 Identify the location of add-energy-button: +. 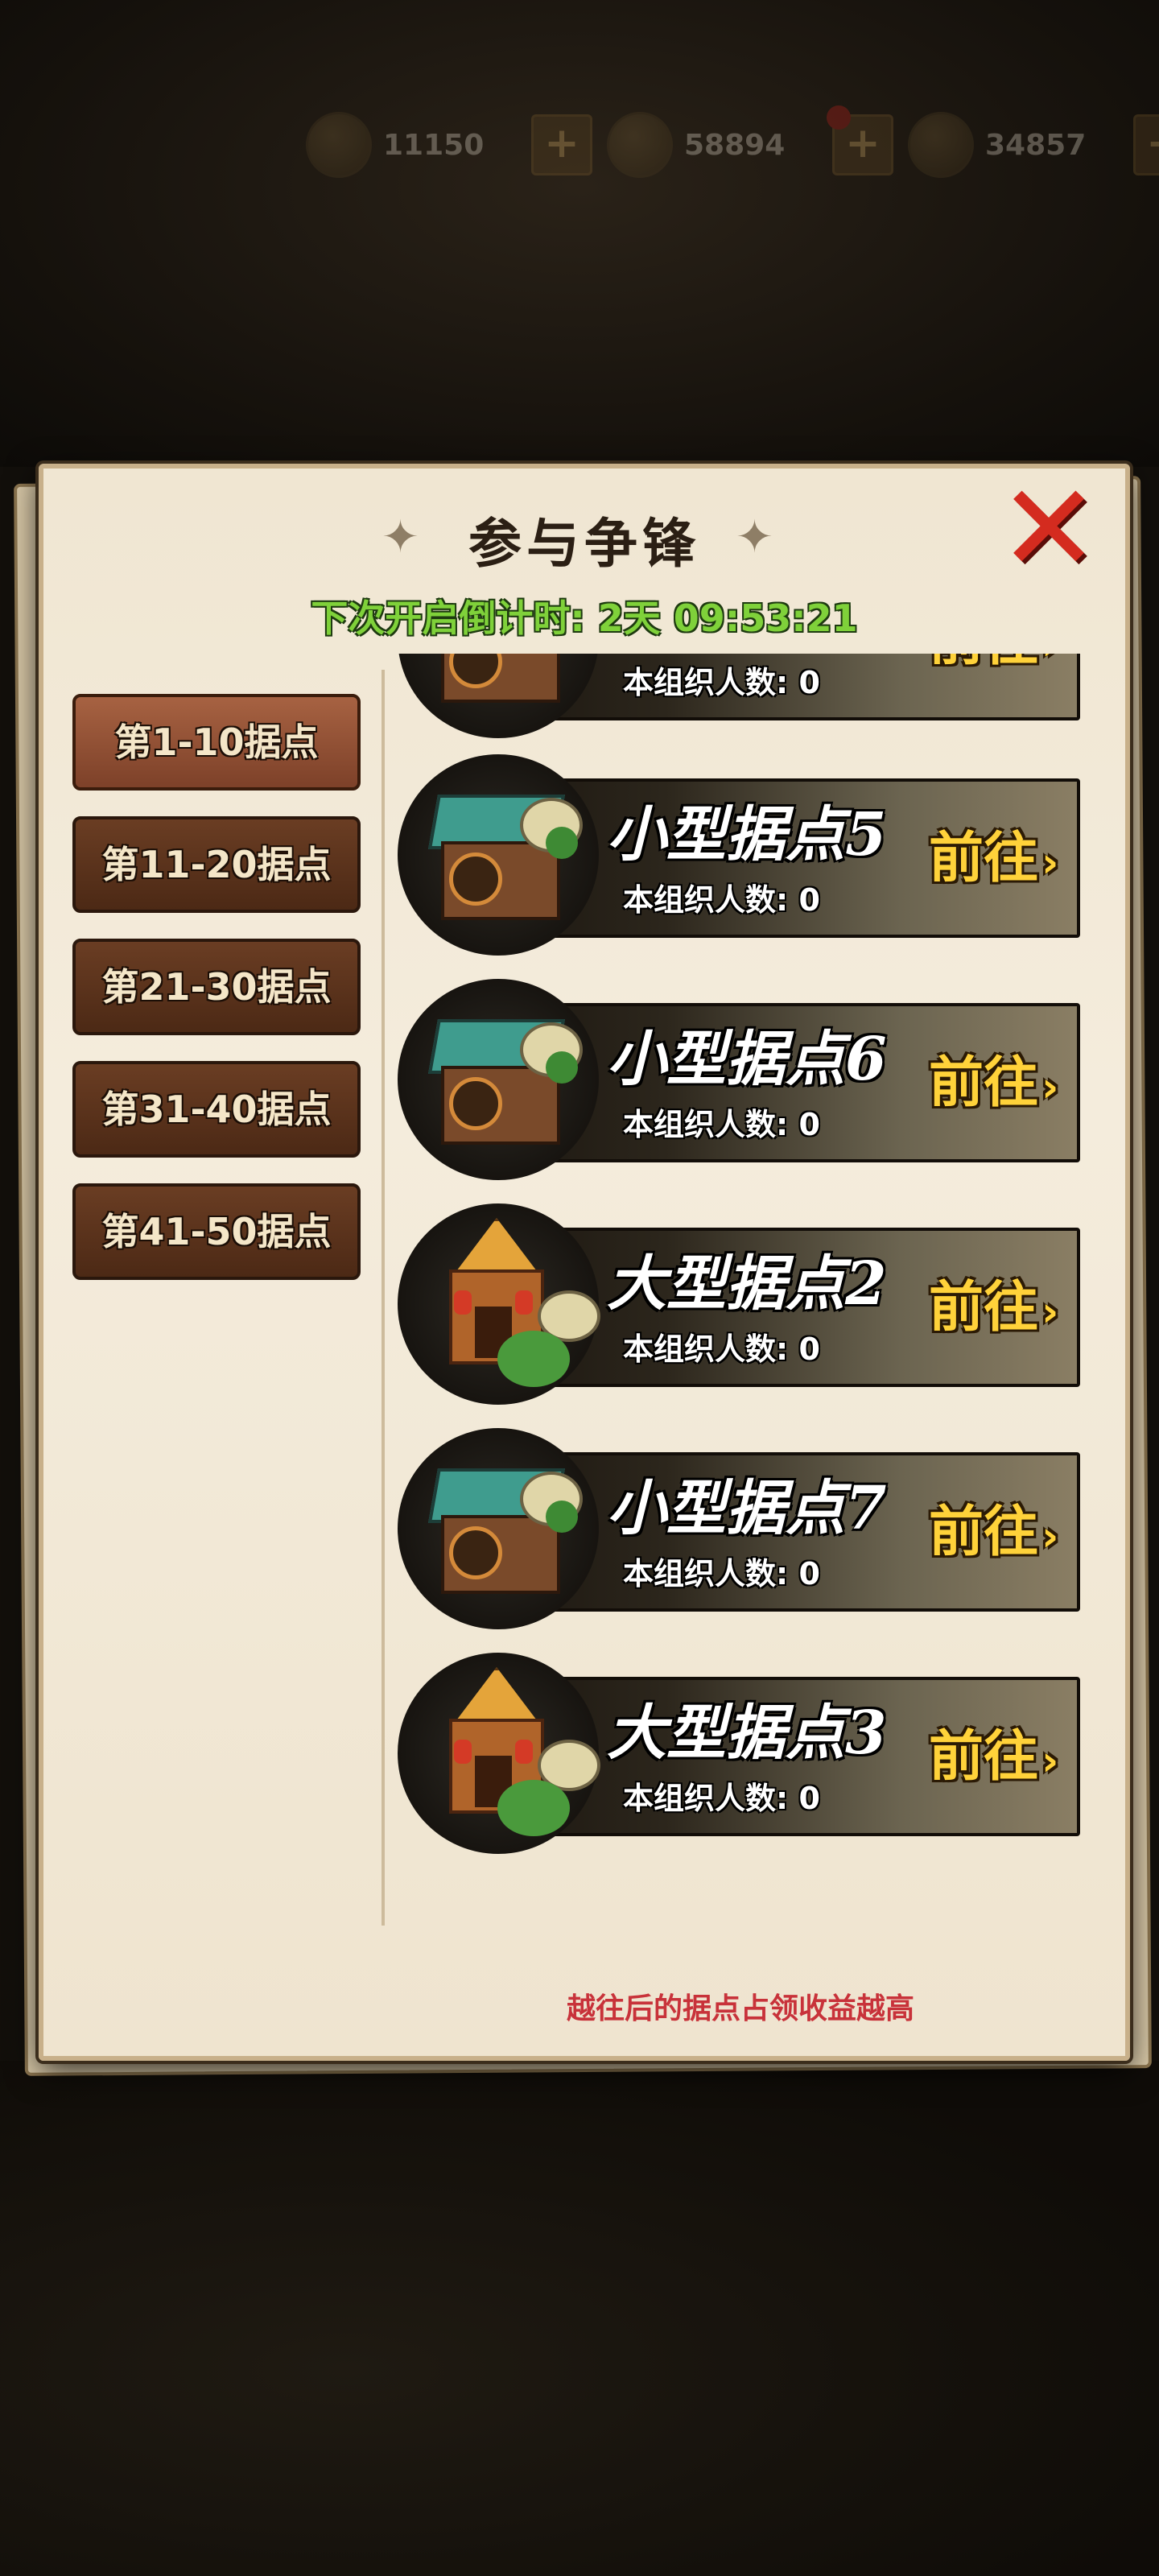
(561, 144).